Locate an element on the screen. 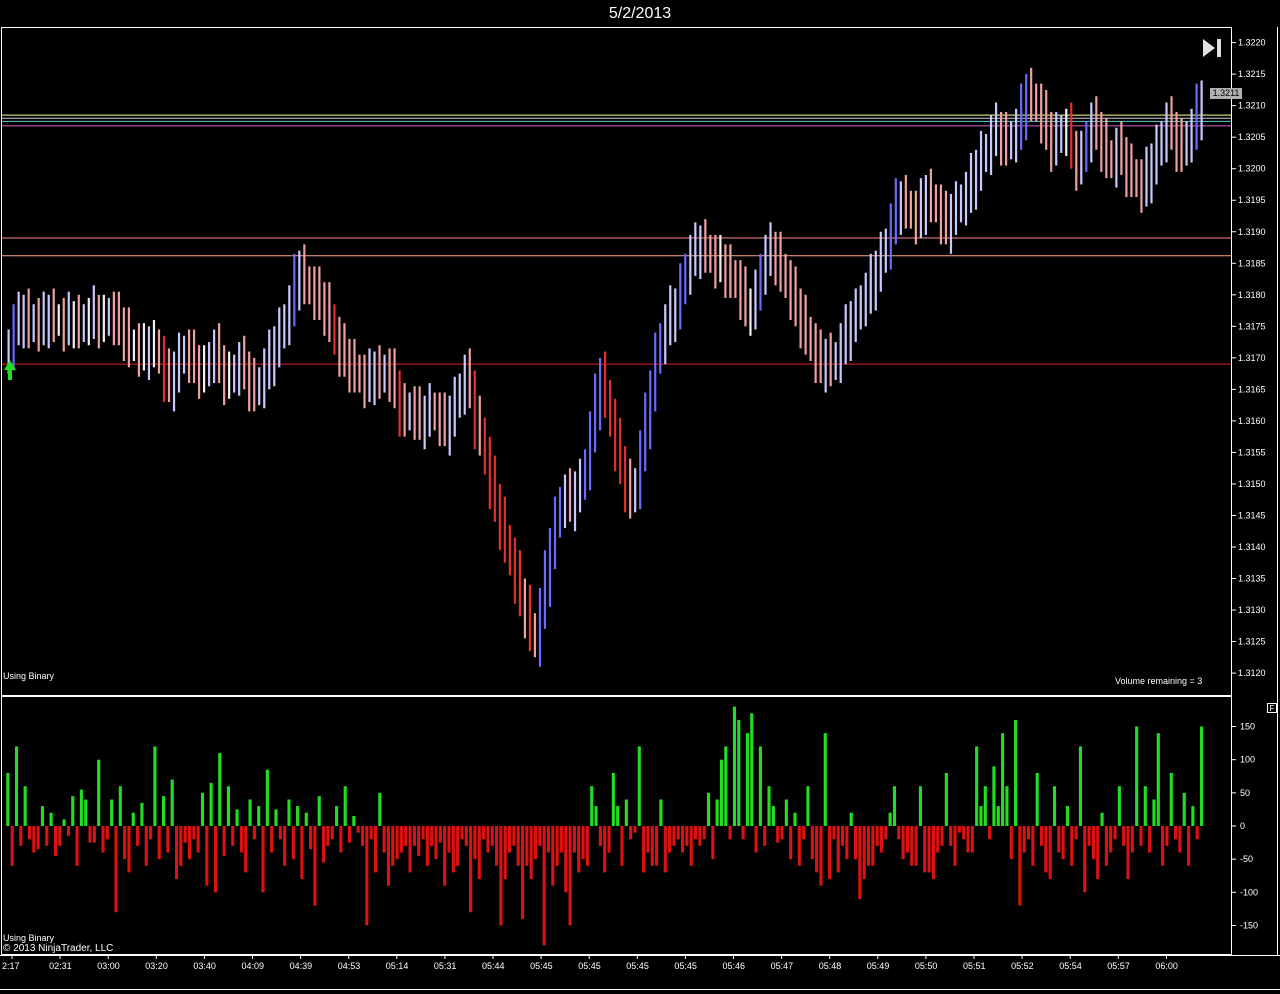 The height and width of the screenshot is (994, 1280). time-tick-label: 05:44 is located at coordinates (493, 966).